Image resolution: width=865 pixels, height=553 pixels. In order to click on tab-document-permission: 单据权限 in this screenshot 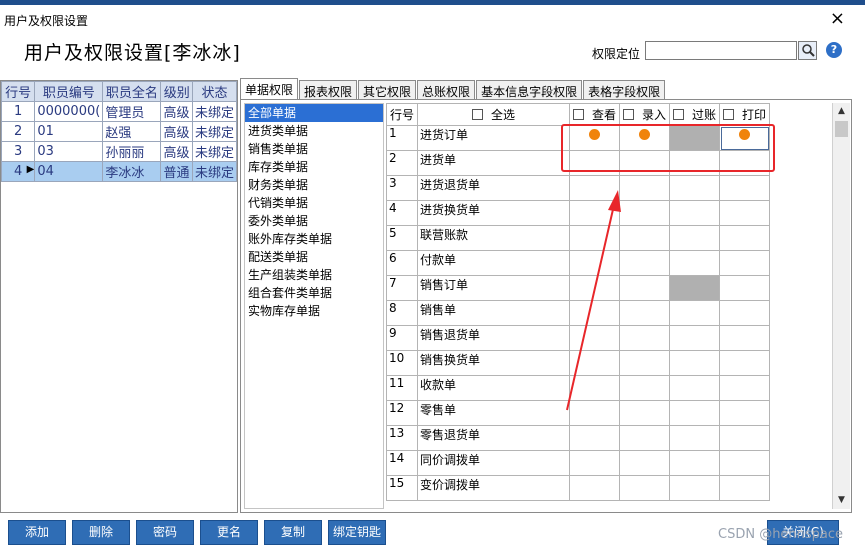, I will do `click(269, 88)`.